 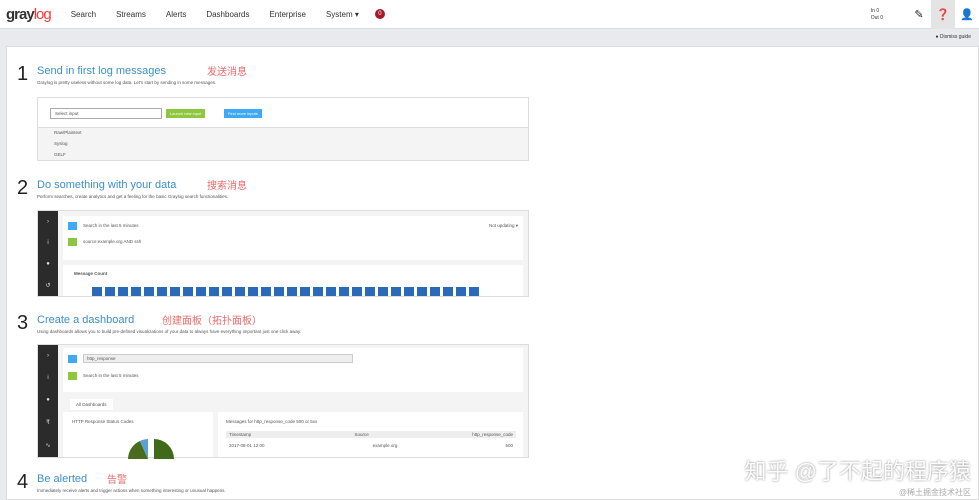 What do you see at coordinates (953, 37) in the screenshot?
I see `dismiss-guide-link: ● Dismiss guide` at bounding box center [953, 37].